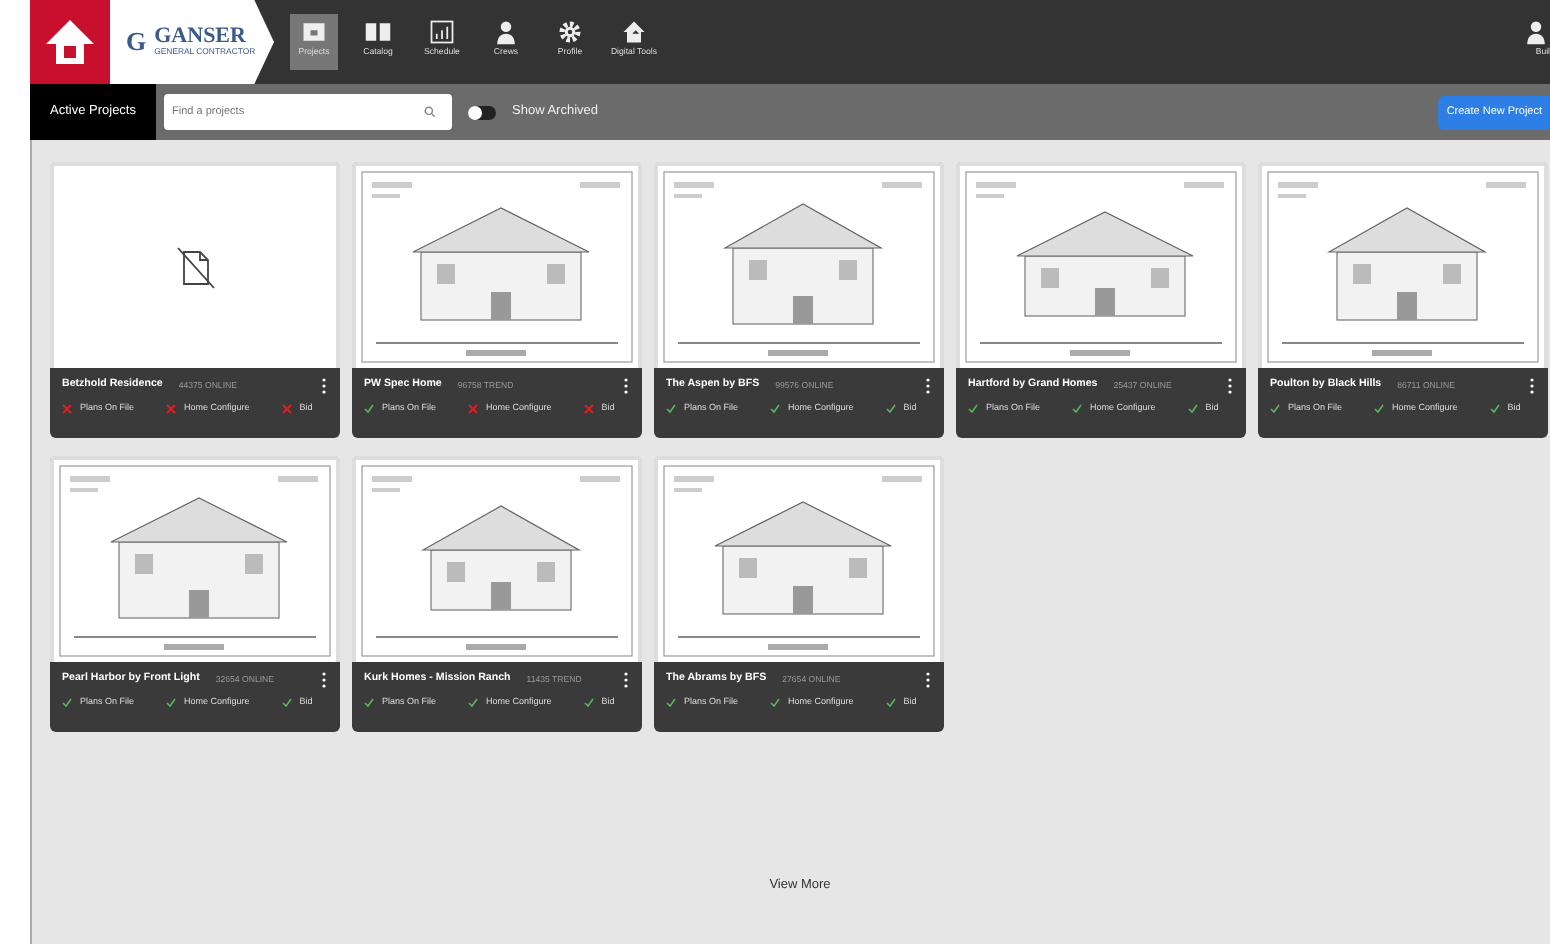 This screenshot has width=1550, height=944. Describe the element at coordinates (195, 267) in the screenshot. I see `broken-image-icon` at that location.